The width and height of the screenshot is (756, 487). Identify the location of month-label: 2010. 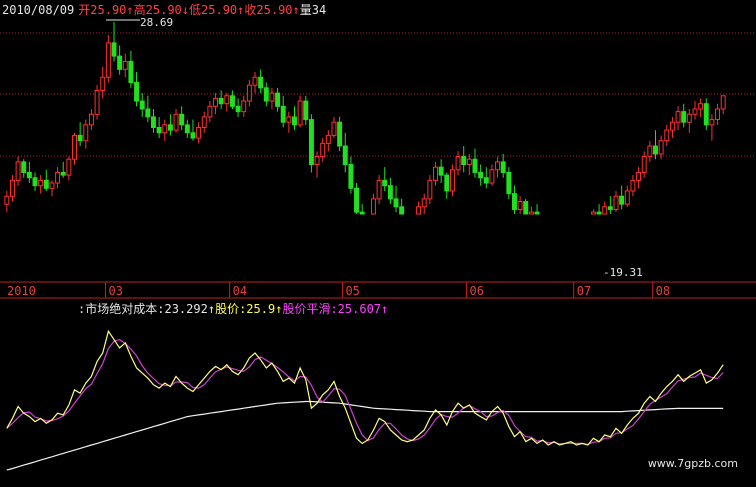
(21, 291).